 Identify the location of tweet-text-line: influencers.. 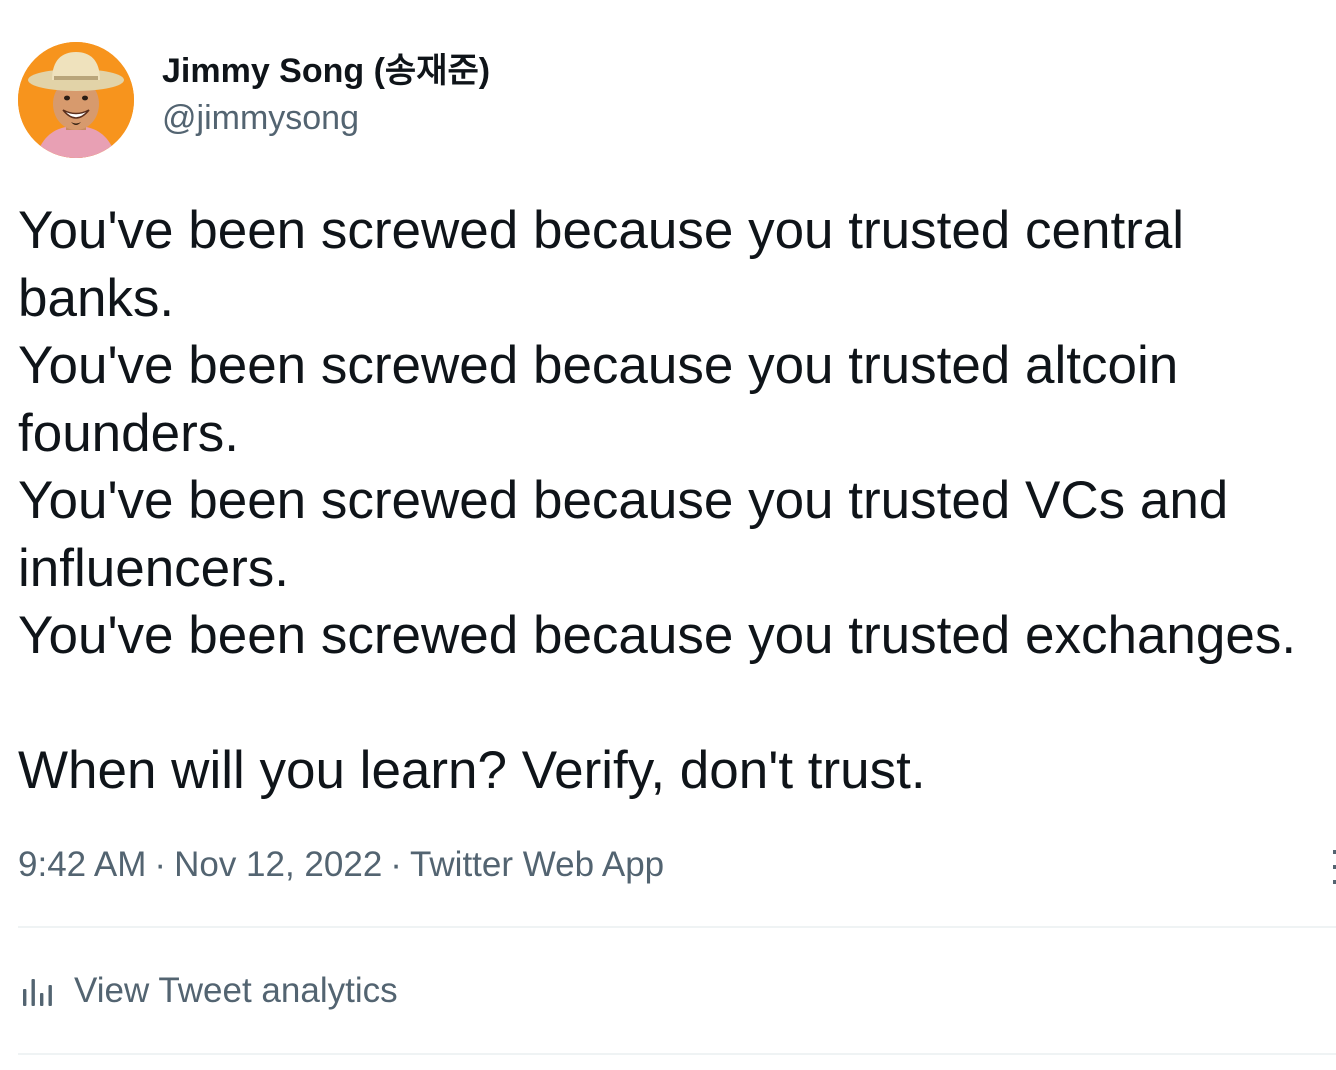
(154, 568).